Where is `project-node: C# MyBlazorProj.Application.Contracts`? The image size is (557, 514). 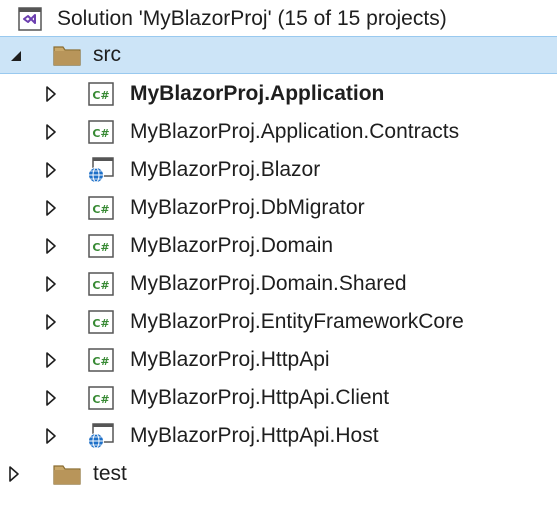
project-node: C# MyBlazorProj.Application.Contracts is located at coordinates (278, 132).